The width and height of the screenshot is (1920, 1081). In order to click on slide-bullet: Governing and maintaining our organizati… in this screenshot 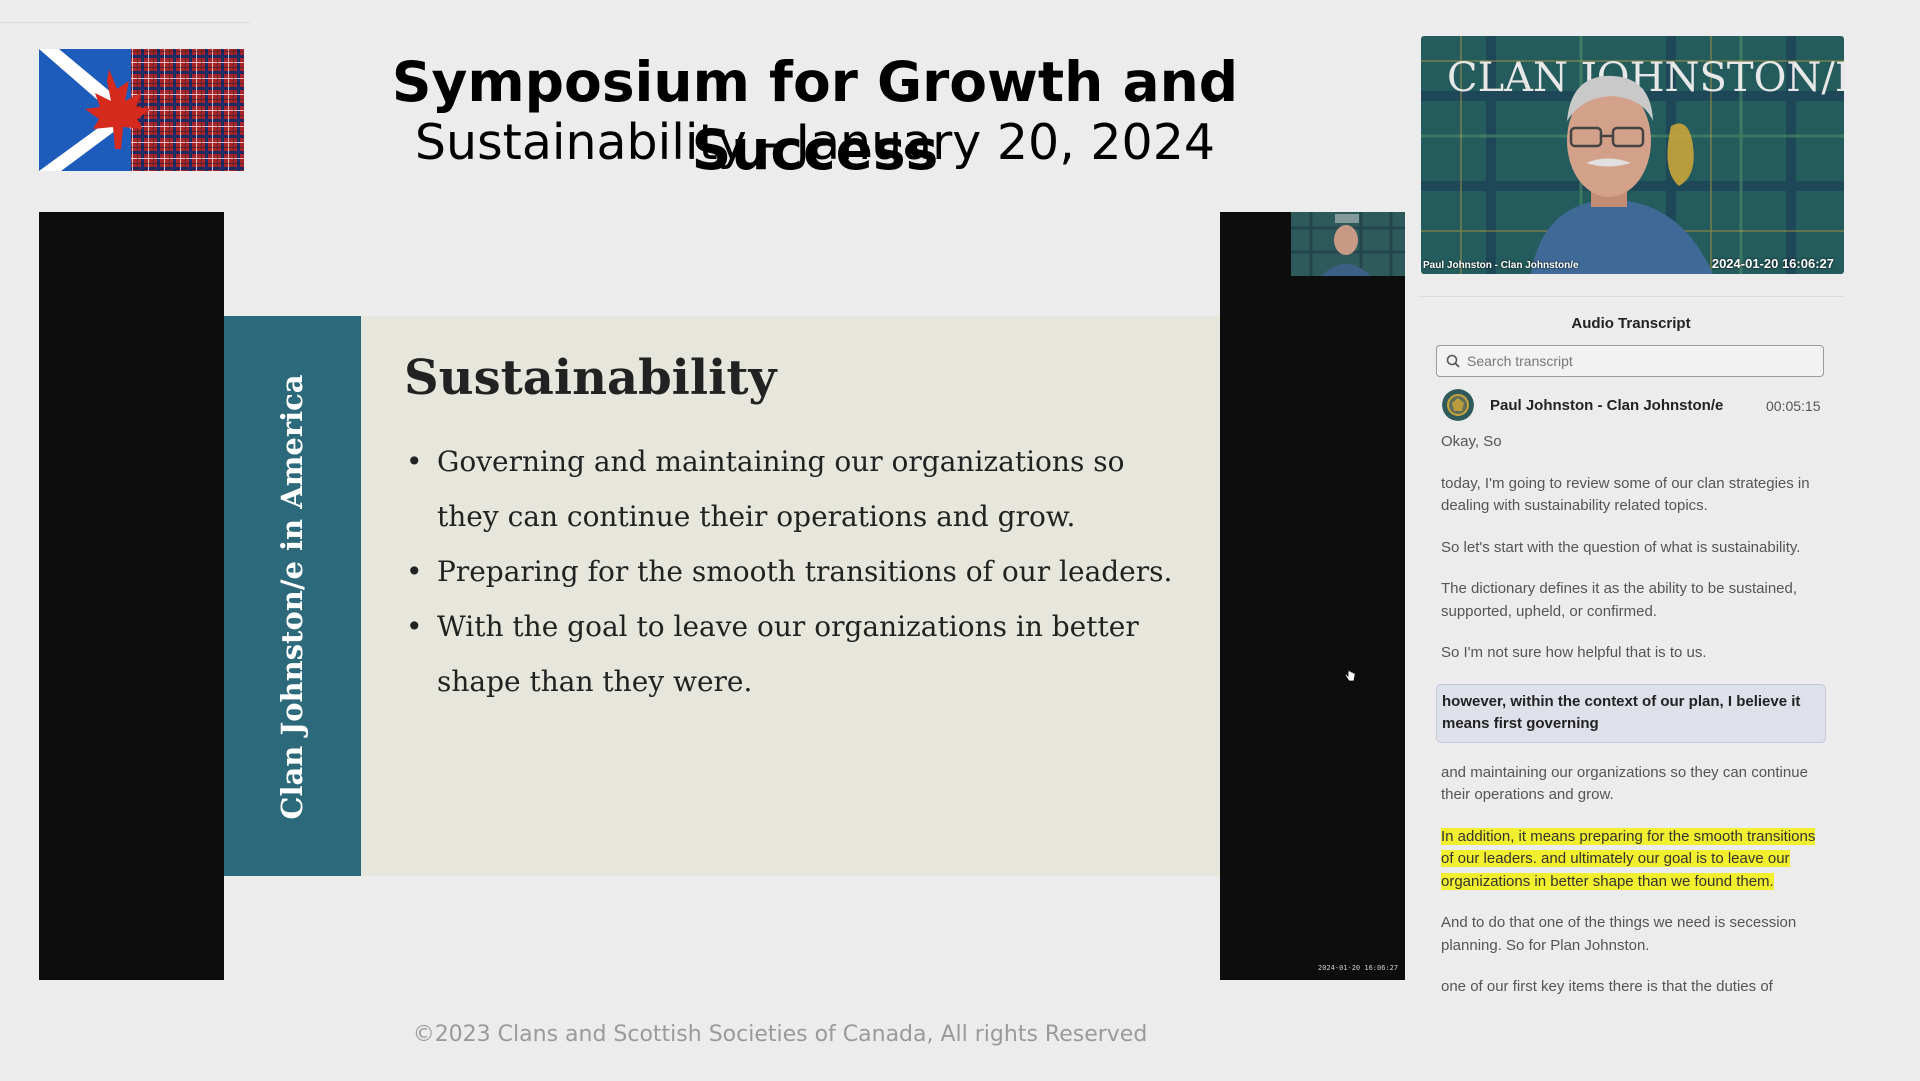, I will do `click(799, 489)`.